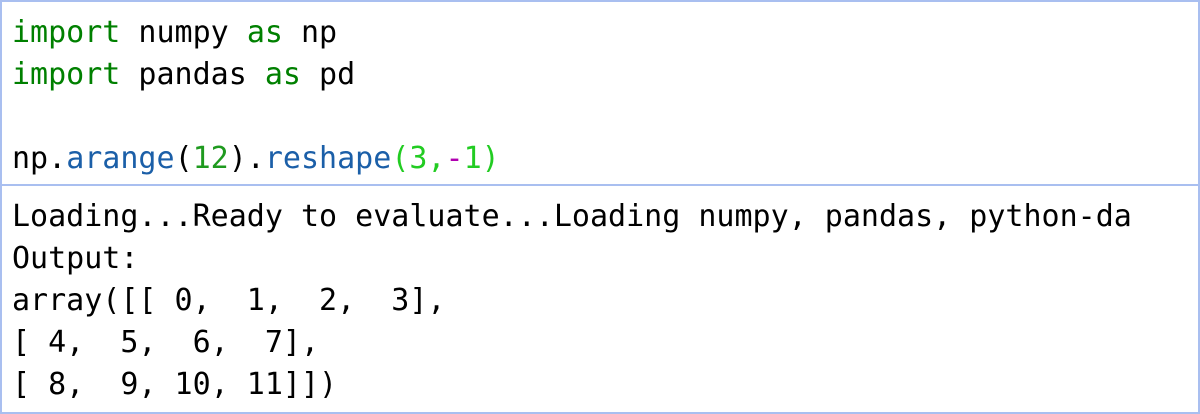  I want to click on function-arange: arange, so click(120, 158).